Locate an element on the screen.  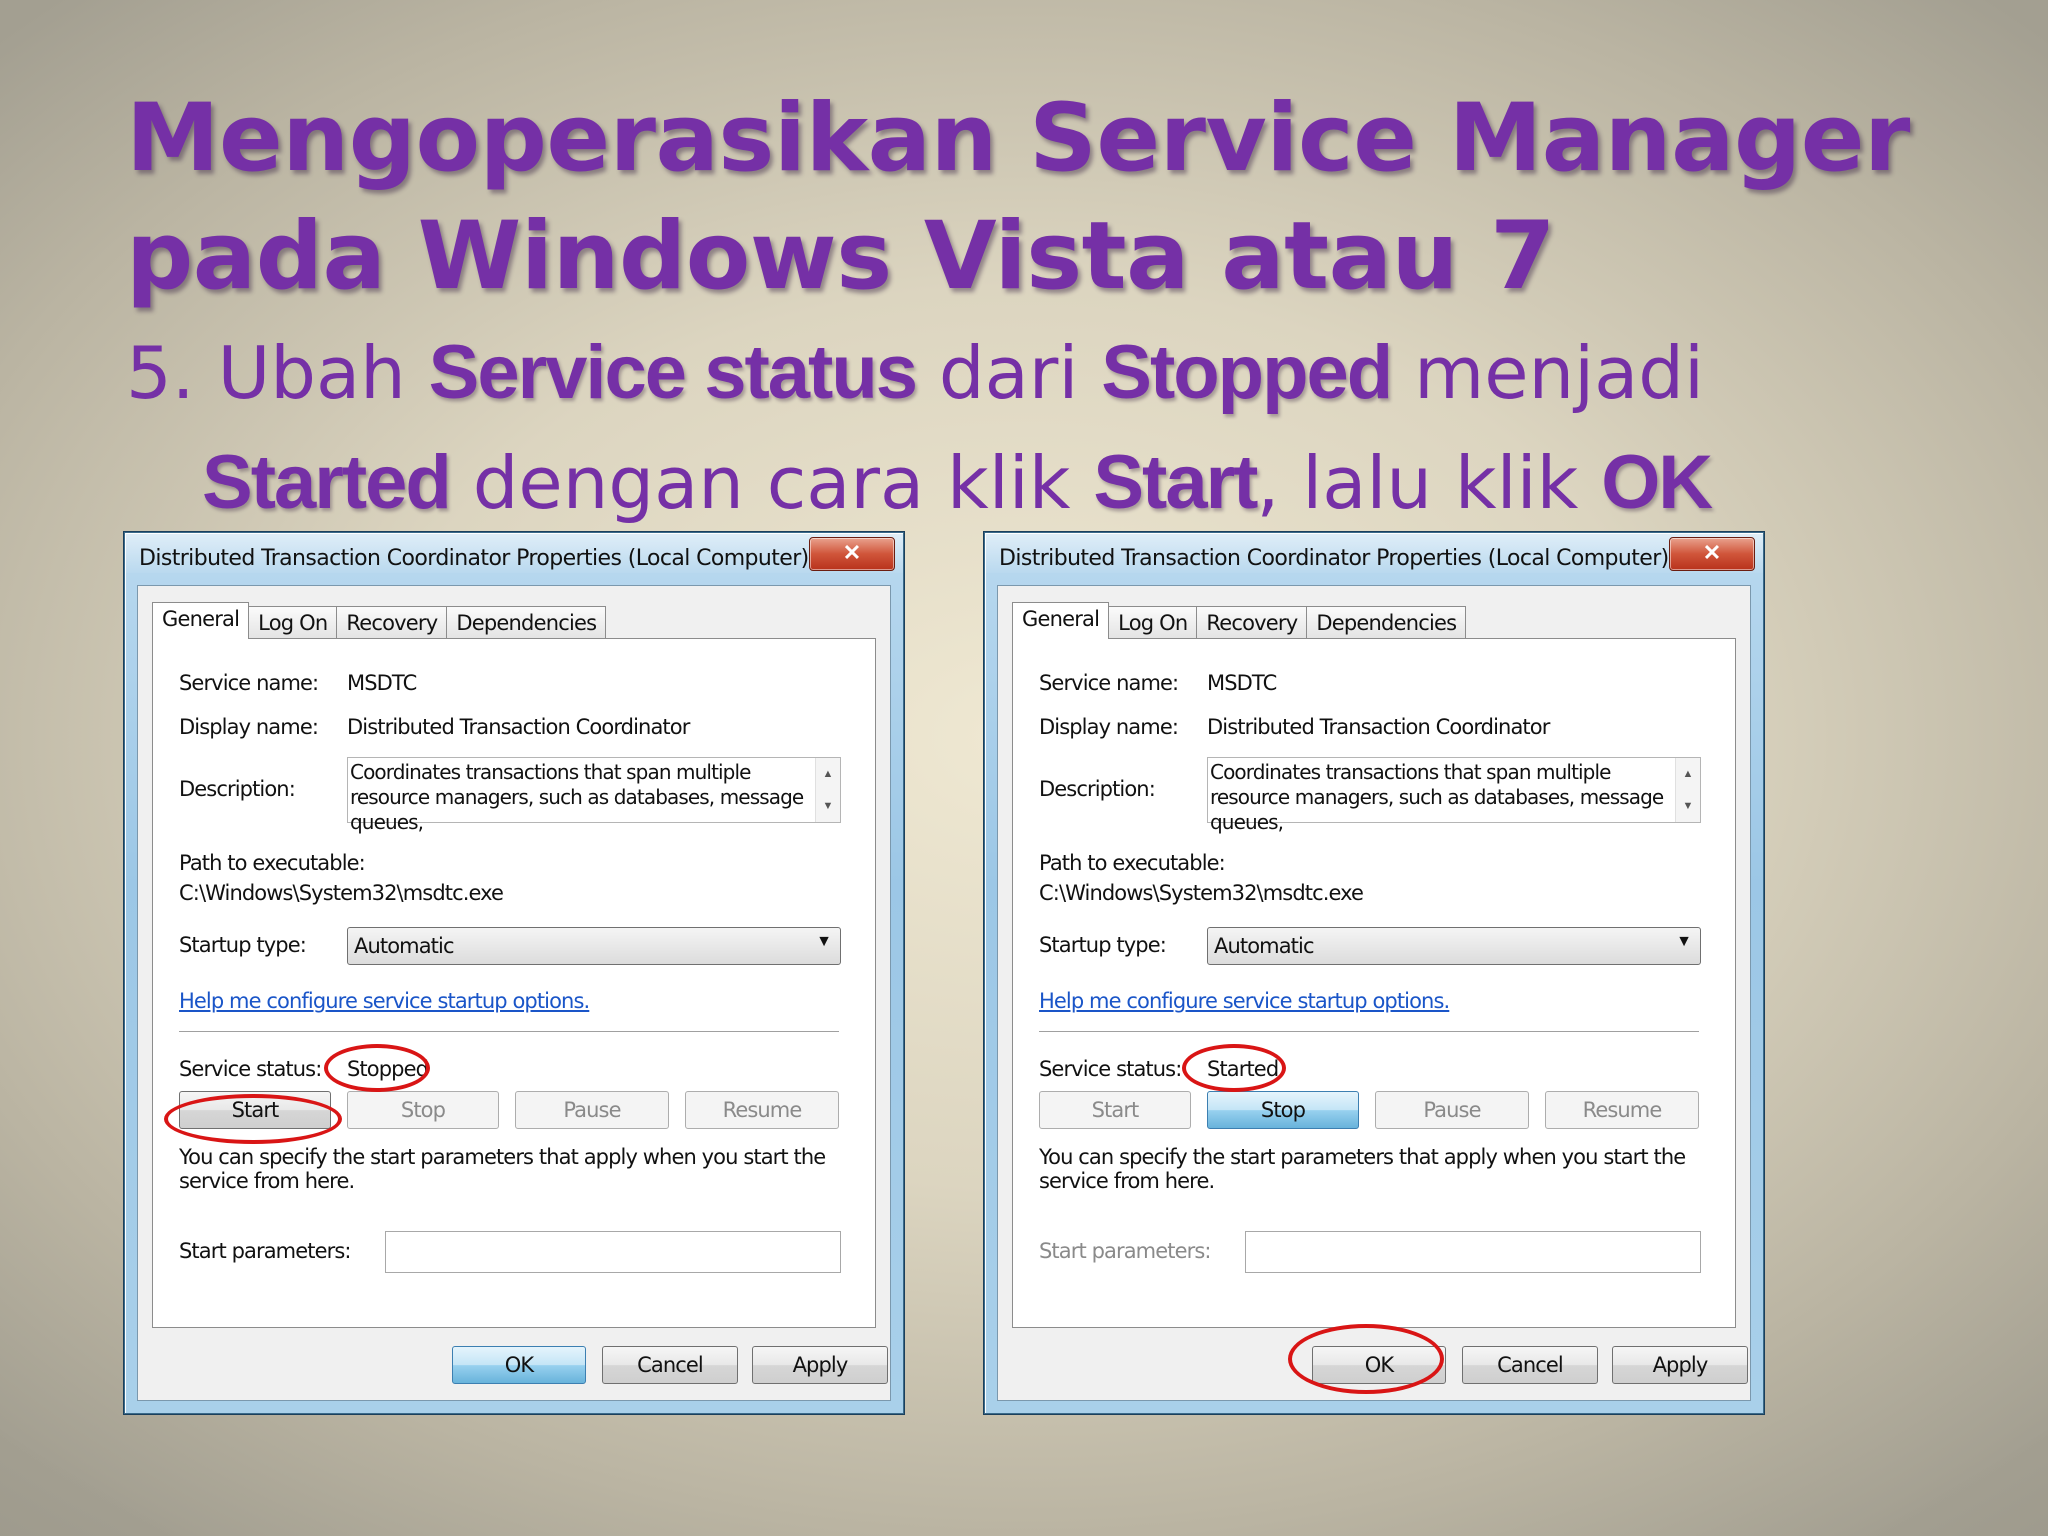
start-button: Start is located at coordinates (1115, 1110).